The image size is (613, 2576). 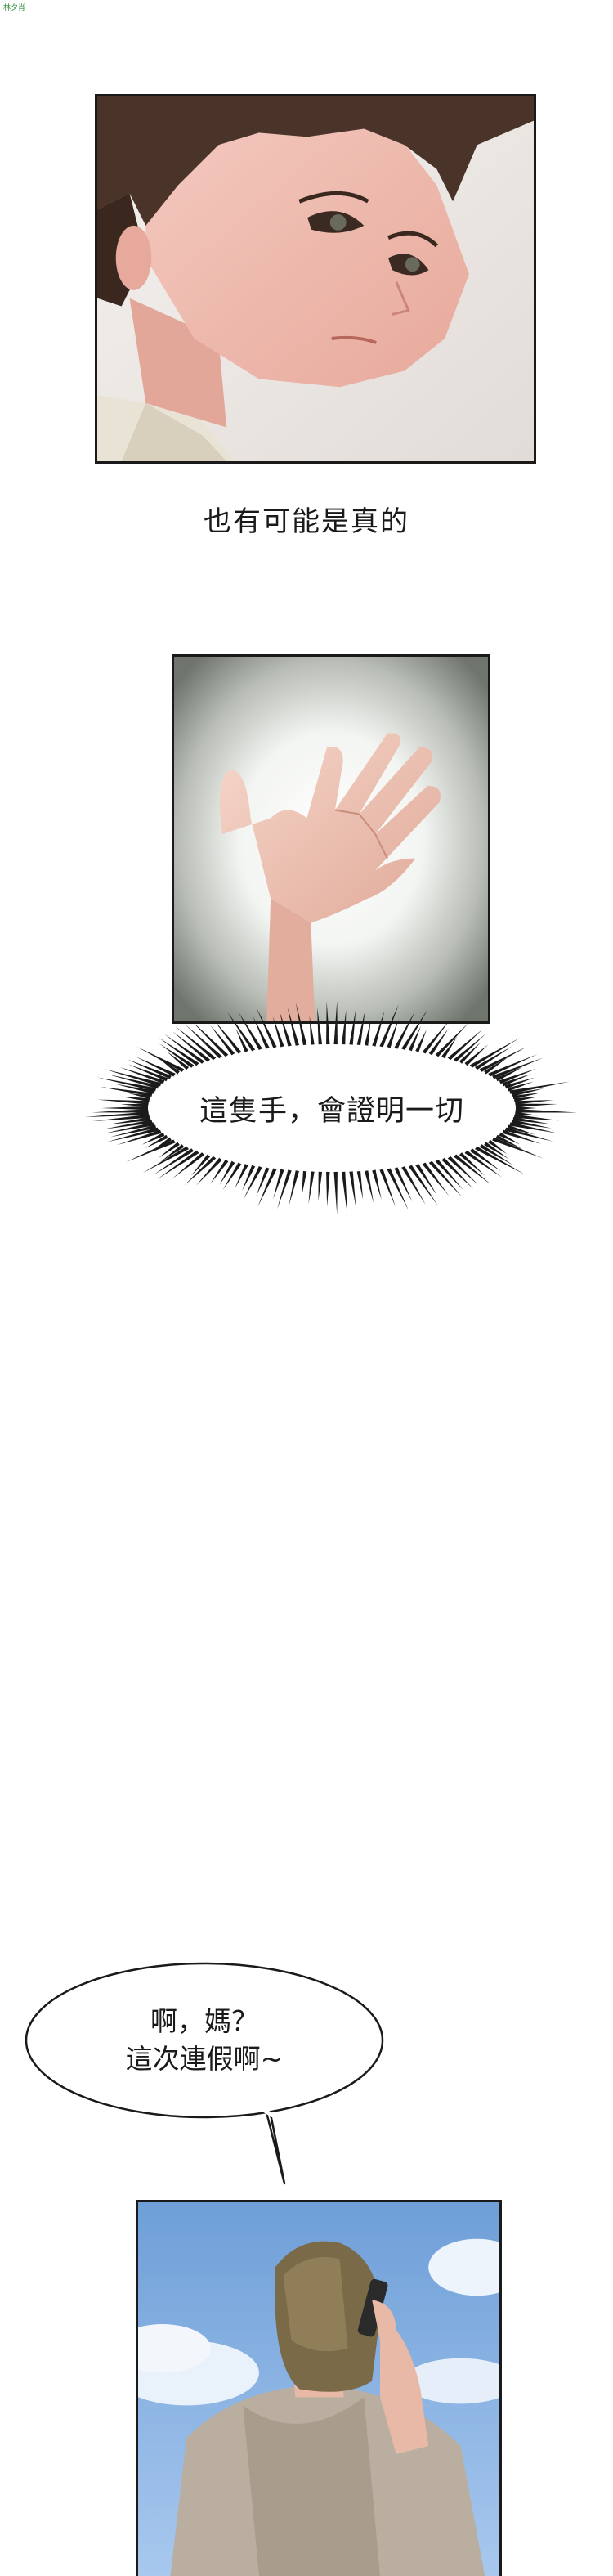 What do you see at coordinates (204, 2021) in the screenshot?
I see `speech-line-1: 啊，媽？` at bounding box center [204, 2021].